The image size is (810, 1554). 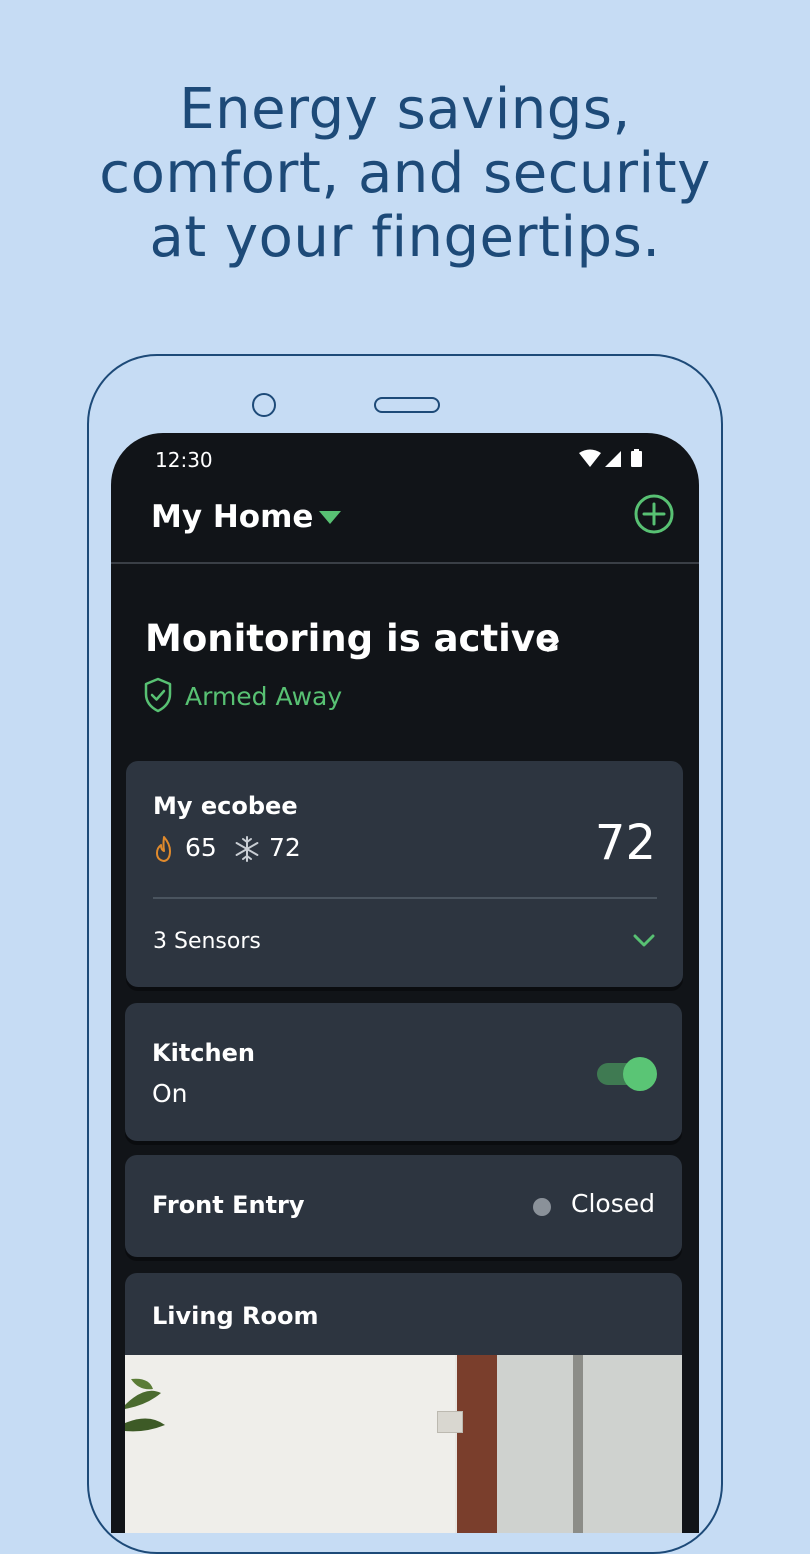 What do you see at coordinates (450, 1422) in the screenshot?
I see `camera-lamp` at bounding box center [450, 1422].